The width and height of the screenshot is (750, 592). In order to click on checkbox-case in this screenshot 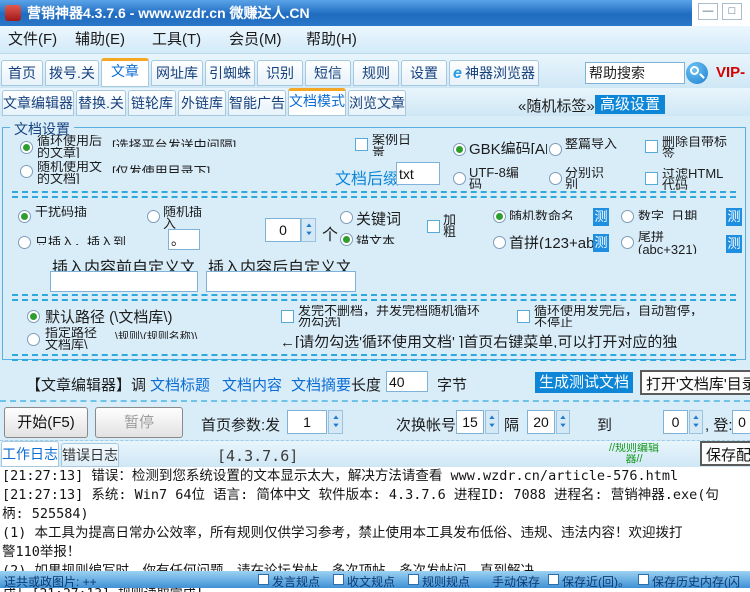, I will do `click(361, 144)`.